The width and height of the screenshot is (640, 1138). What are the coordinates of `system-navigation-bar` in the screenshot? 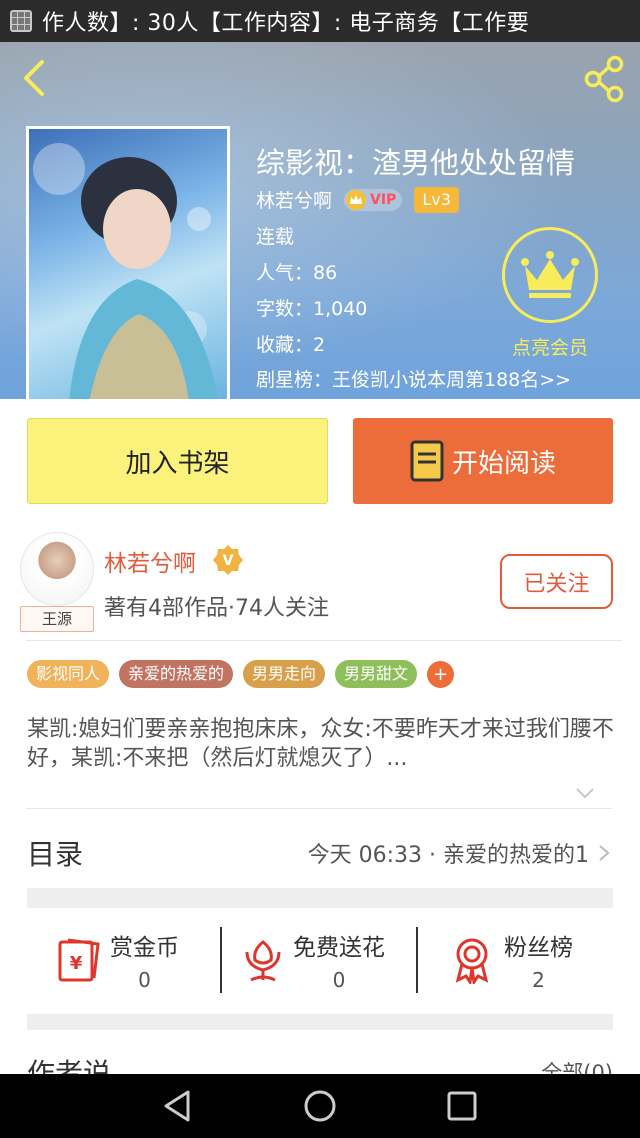 It's located at (320, 1106).